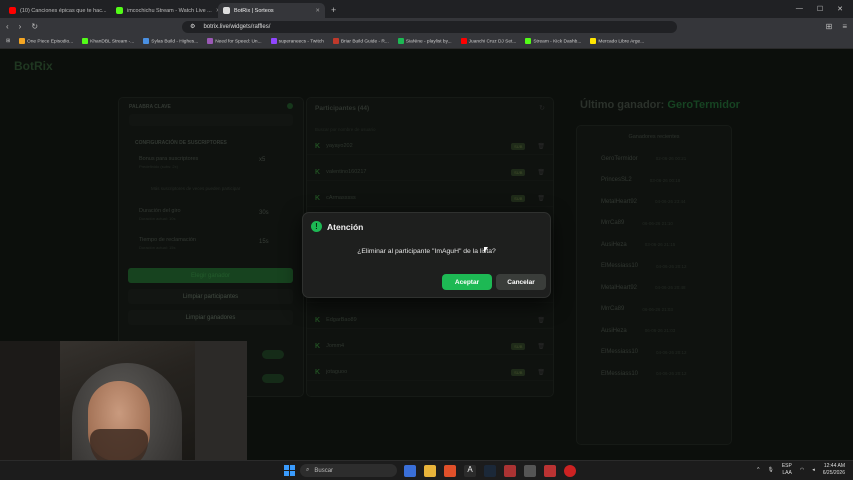 The width and height of the screenshot is (853, 480). Describe the element at coordinates (333, 11) in the screenshot. I see `new-tab-button: +` at that location.